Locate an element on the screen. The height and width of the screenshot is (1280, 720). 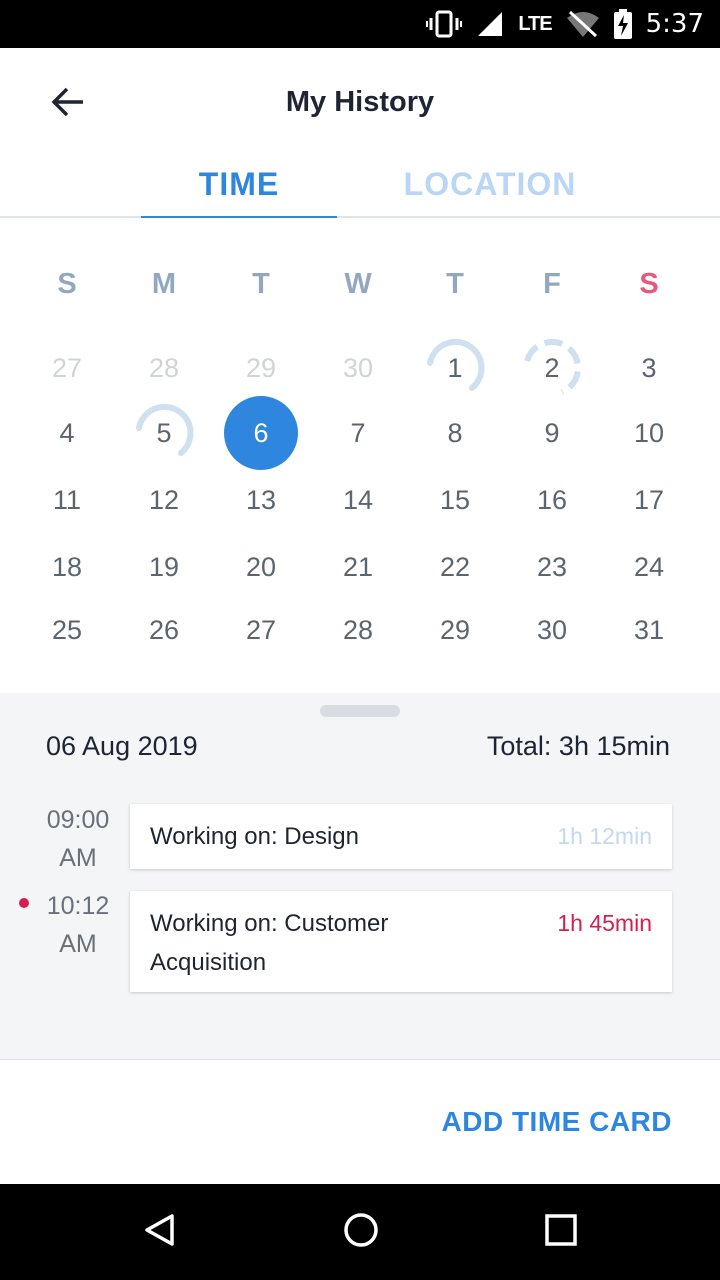
vibrate-icon is located at coordinates (444, 24).